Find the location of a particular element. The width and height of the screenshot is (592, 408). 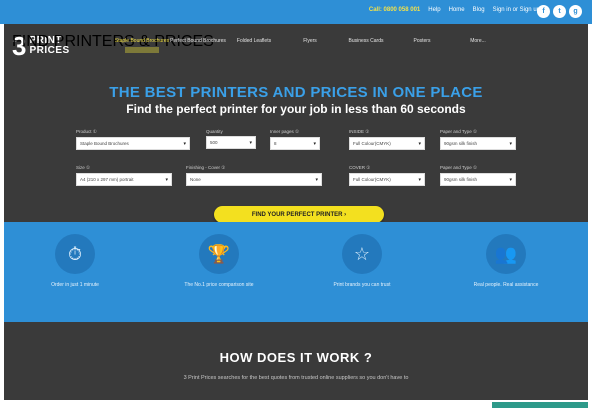

pages-select: 8 ▾ is located at coordinates (295, 143).